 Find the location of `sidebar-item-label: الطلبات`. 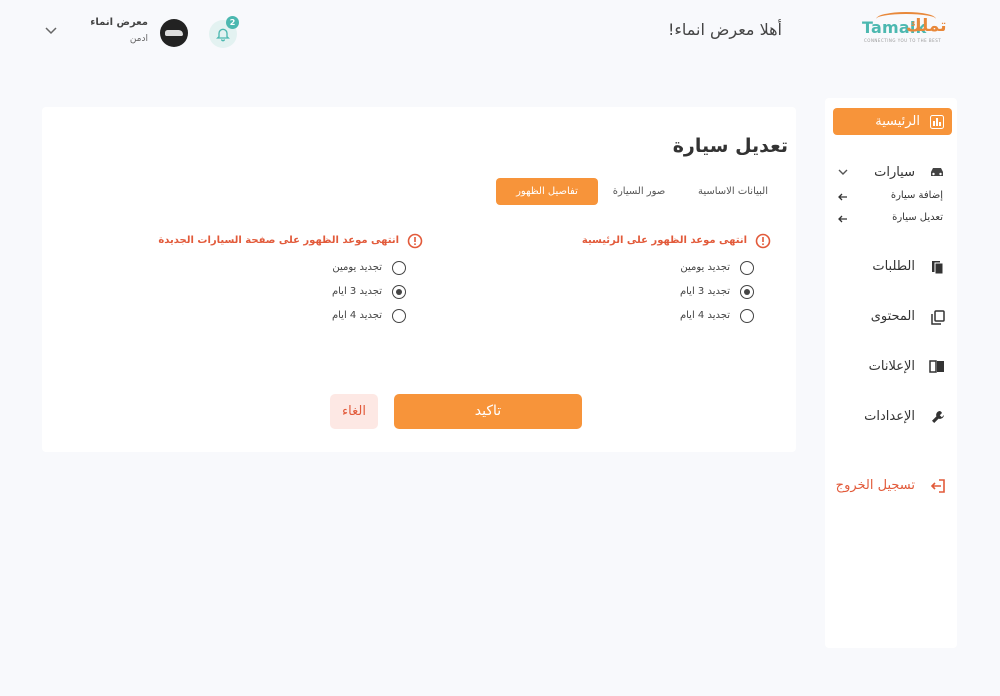

sidebar-item-label: الطلبات is located at coordinates (893, 266).